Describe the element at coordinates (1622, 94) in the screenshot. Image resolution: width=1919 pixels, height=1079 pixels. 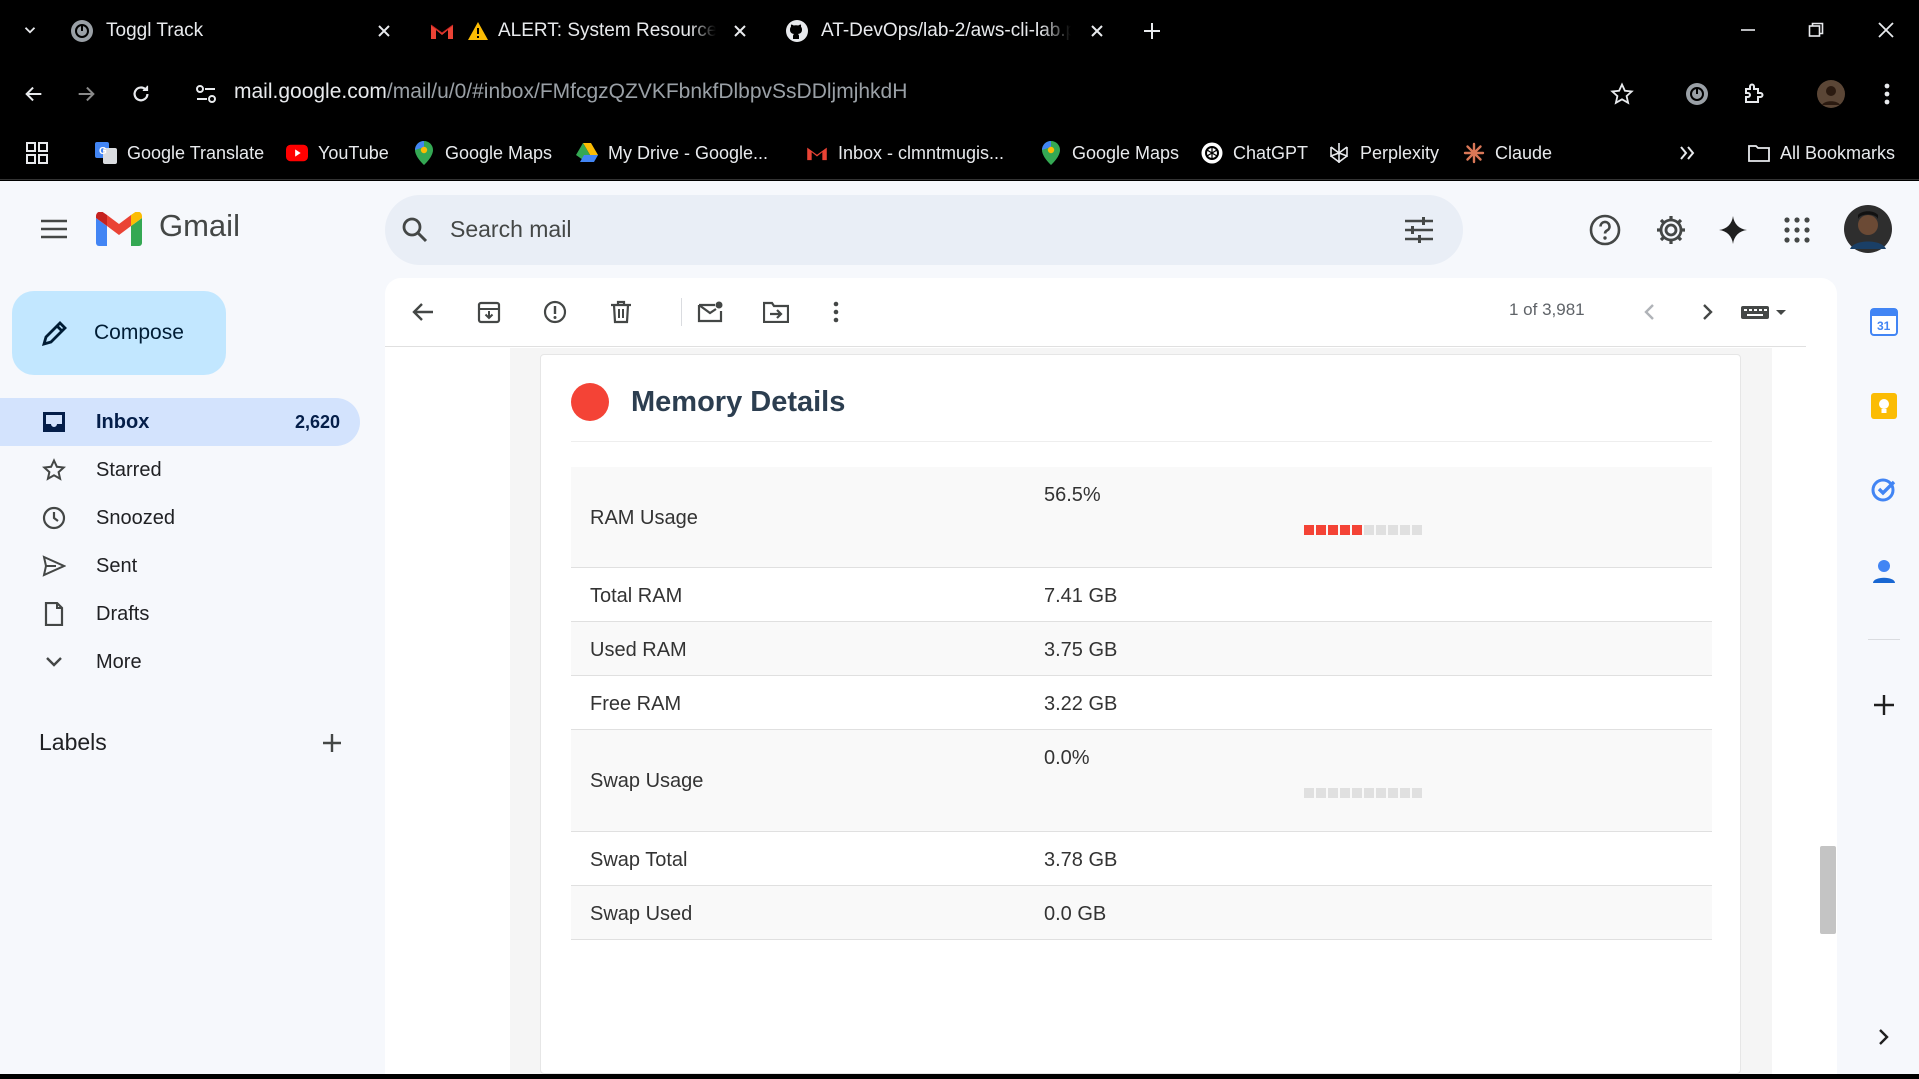
I see `bookmark-star-icon` at that location.